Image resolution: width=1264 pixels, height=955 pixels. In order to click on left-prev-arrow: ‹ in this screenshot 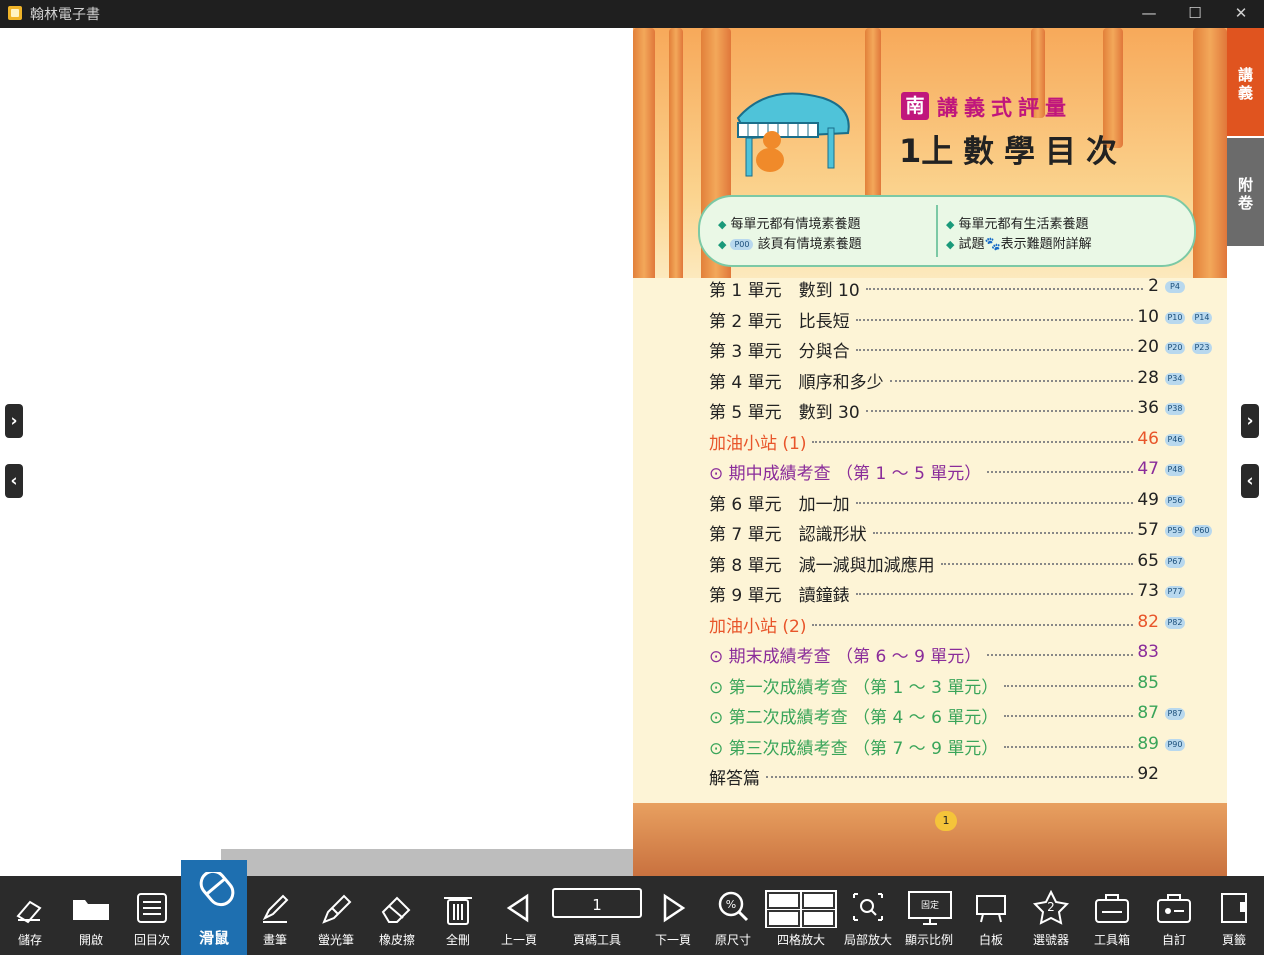, I will do `click(14, 481)`.